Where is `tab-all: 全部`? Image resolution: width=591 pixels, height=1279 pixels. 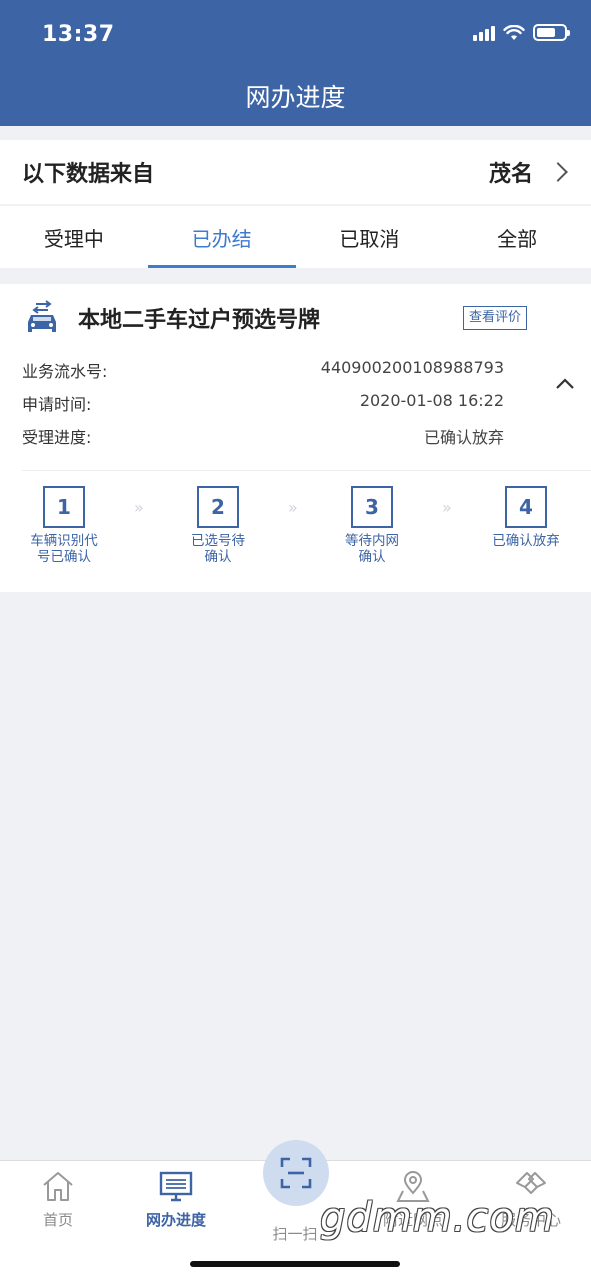
tab-all: 全部 is located at coordinates (517, 237).